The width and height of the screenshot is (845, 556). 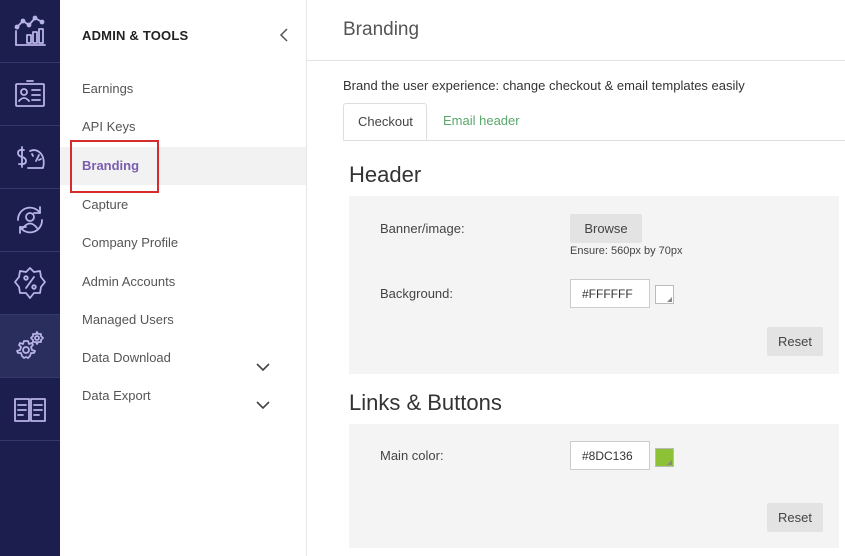 I want to click on links-buttons-panel: Main color: Reset, so click(x=594, y=486).